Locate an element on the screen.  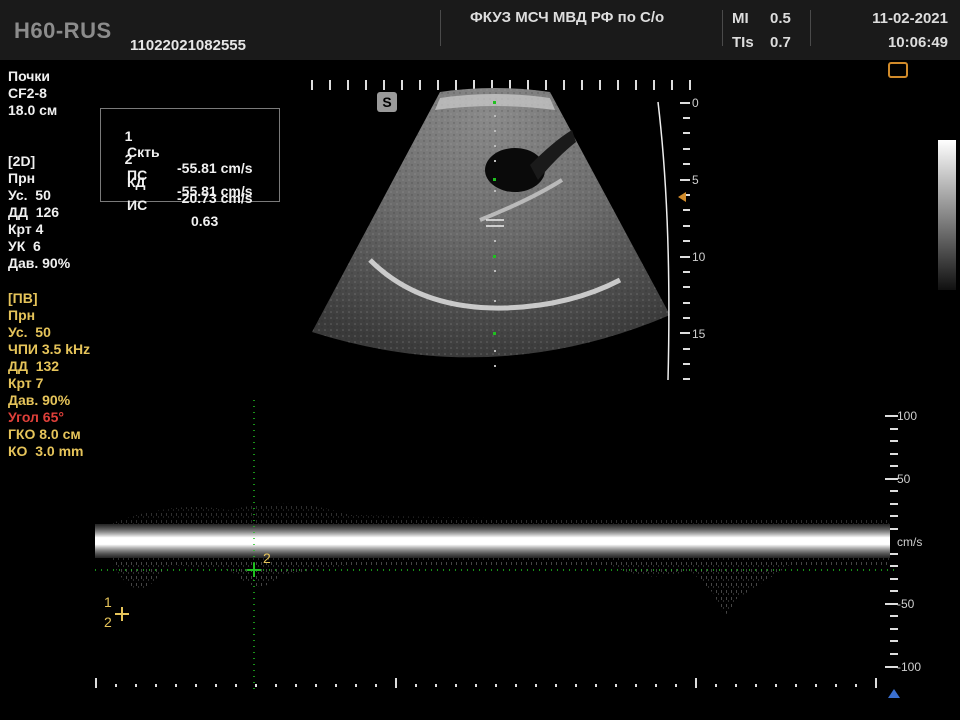
param-pw: Ус. 50 is located at coordinates (29, 332).